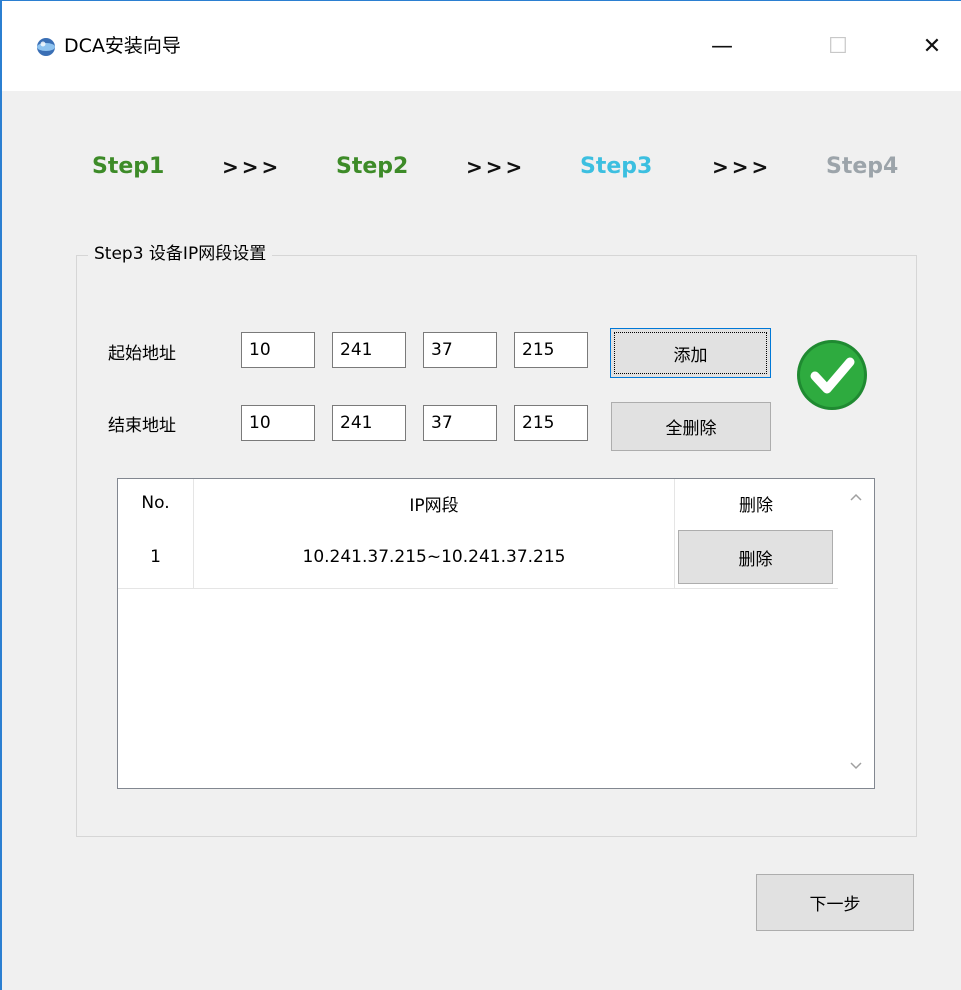 Image resolution: width=961 pixels, height=990 pixels. What do you see at coordinates (496, 167) in the screenshot?
I see `step-arrow-2: >>>` at bounding box center [496, 167].